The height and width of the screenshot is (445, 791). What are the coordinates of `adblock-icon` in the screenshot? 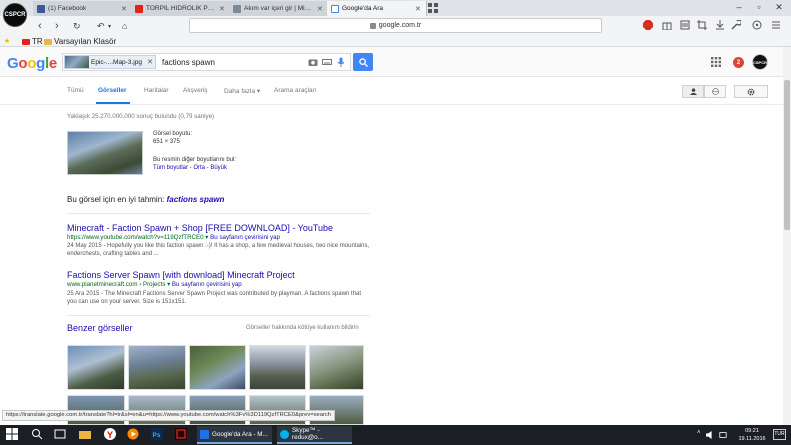 It's located at (648, 25).